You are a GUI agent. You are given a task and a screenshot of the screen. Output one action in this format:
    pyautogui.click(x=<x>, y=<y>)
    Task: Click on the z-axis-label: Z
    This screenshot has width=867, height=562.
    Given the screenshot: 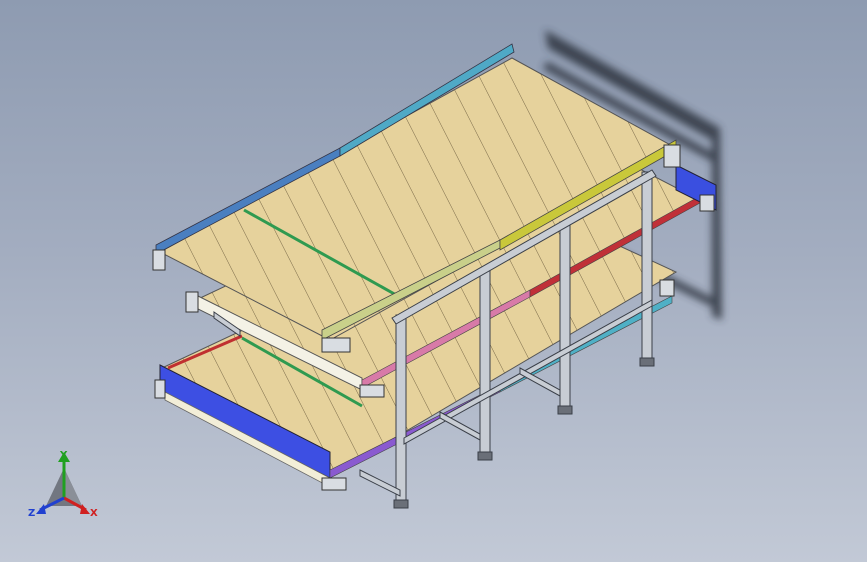 What is the action you would take?
    pyautogui.click(x=31, y=513)
    